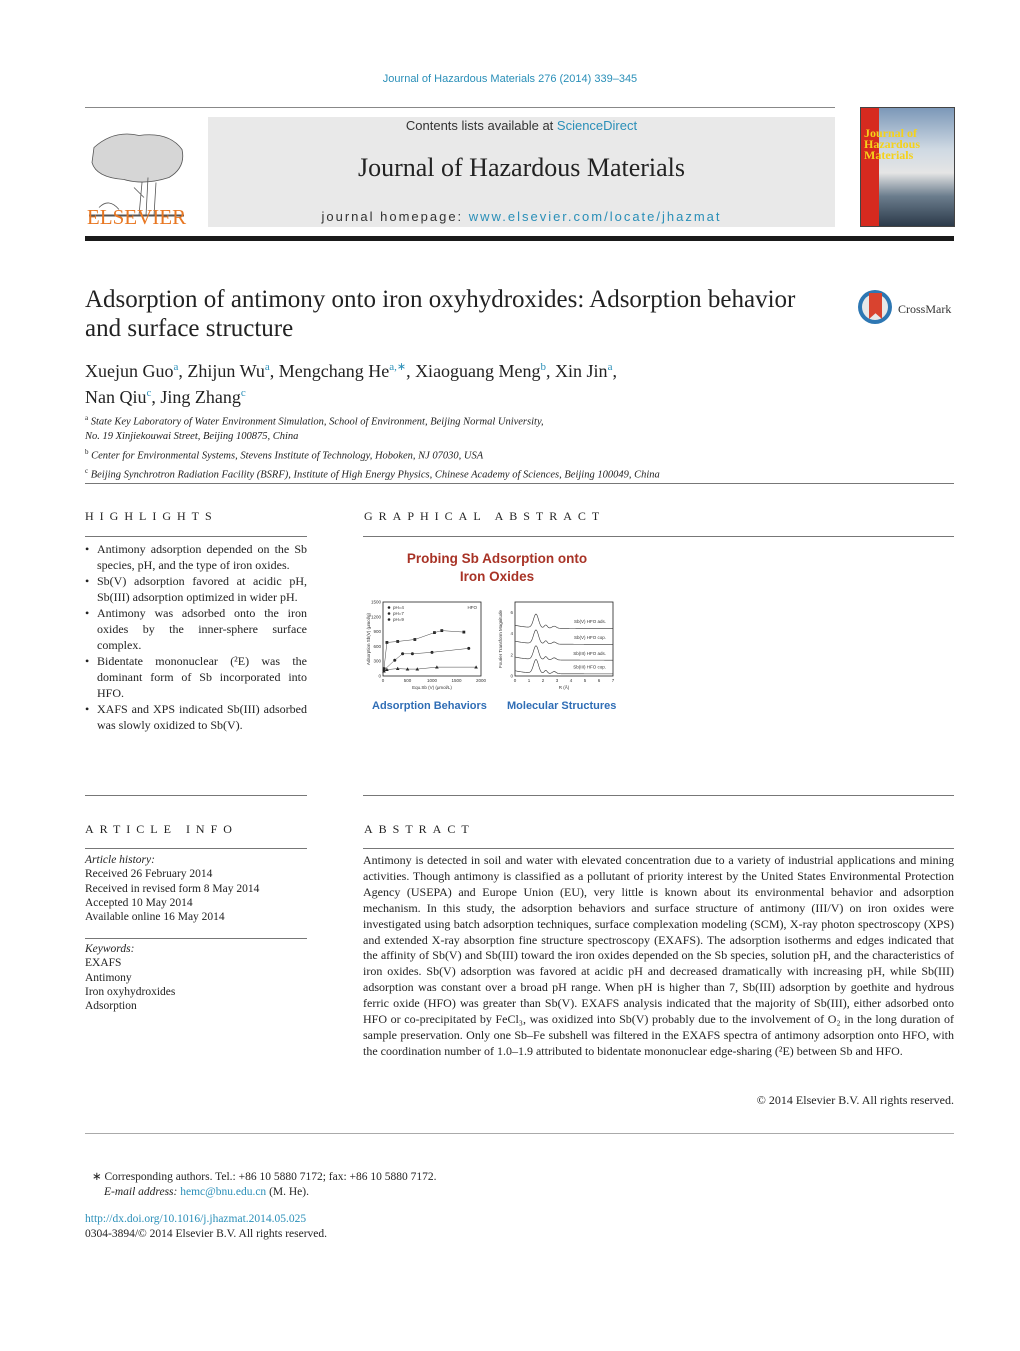  I want to click on legend-entry: pH=4, so click(398, 607).